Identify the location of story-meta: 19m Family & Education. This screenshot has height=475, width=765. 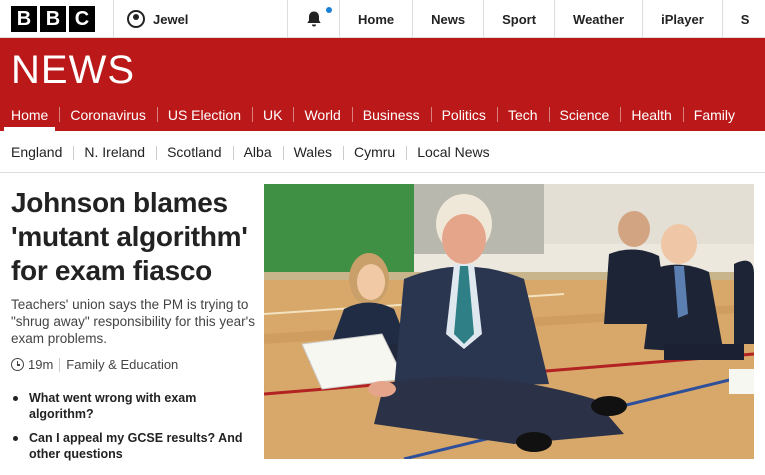
(94, 364).